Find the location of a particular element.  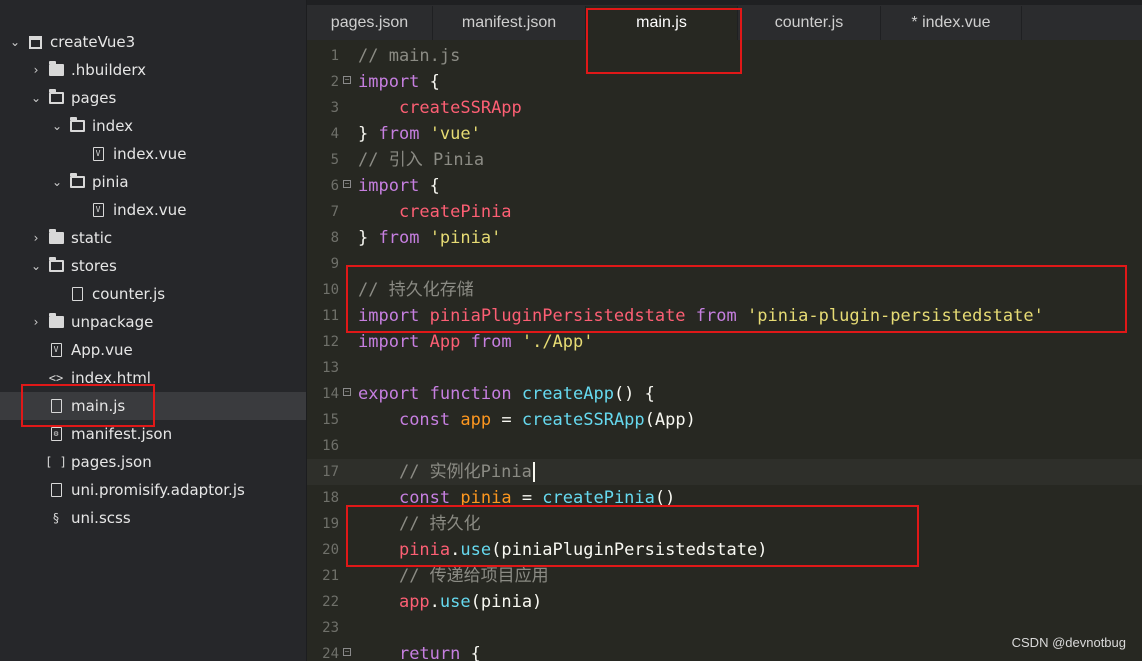

code-line: 7 createPinia is located at coordinates (724, 212).